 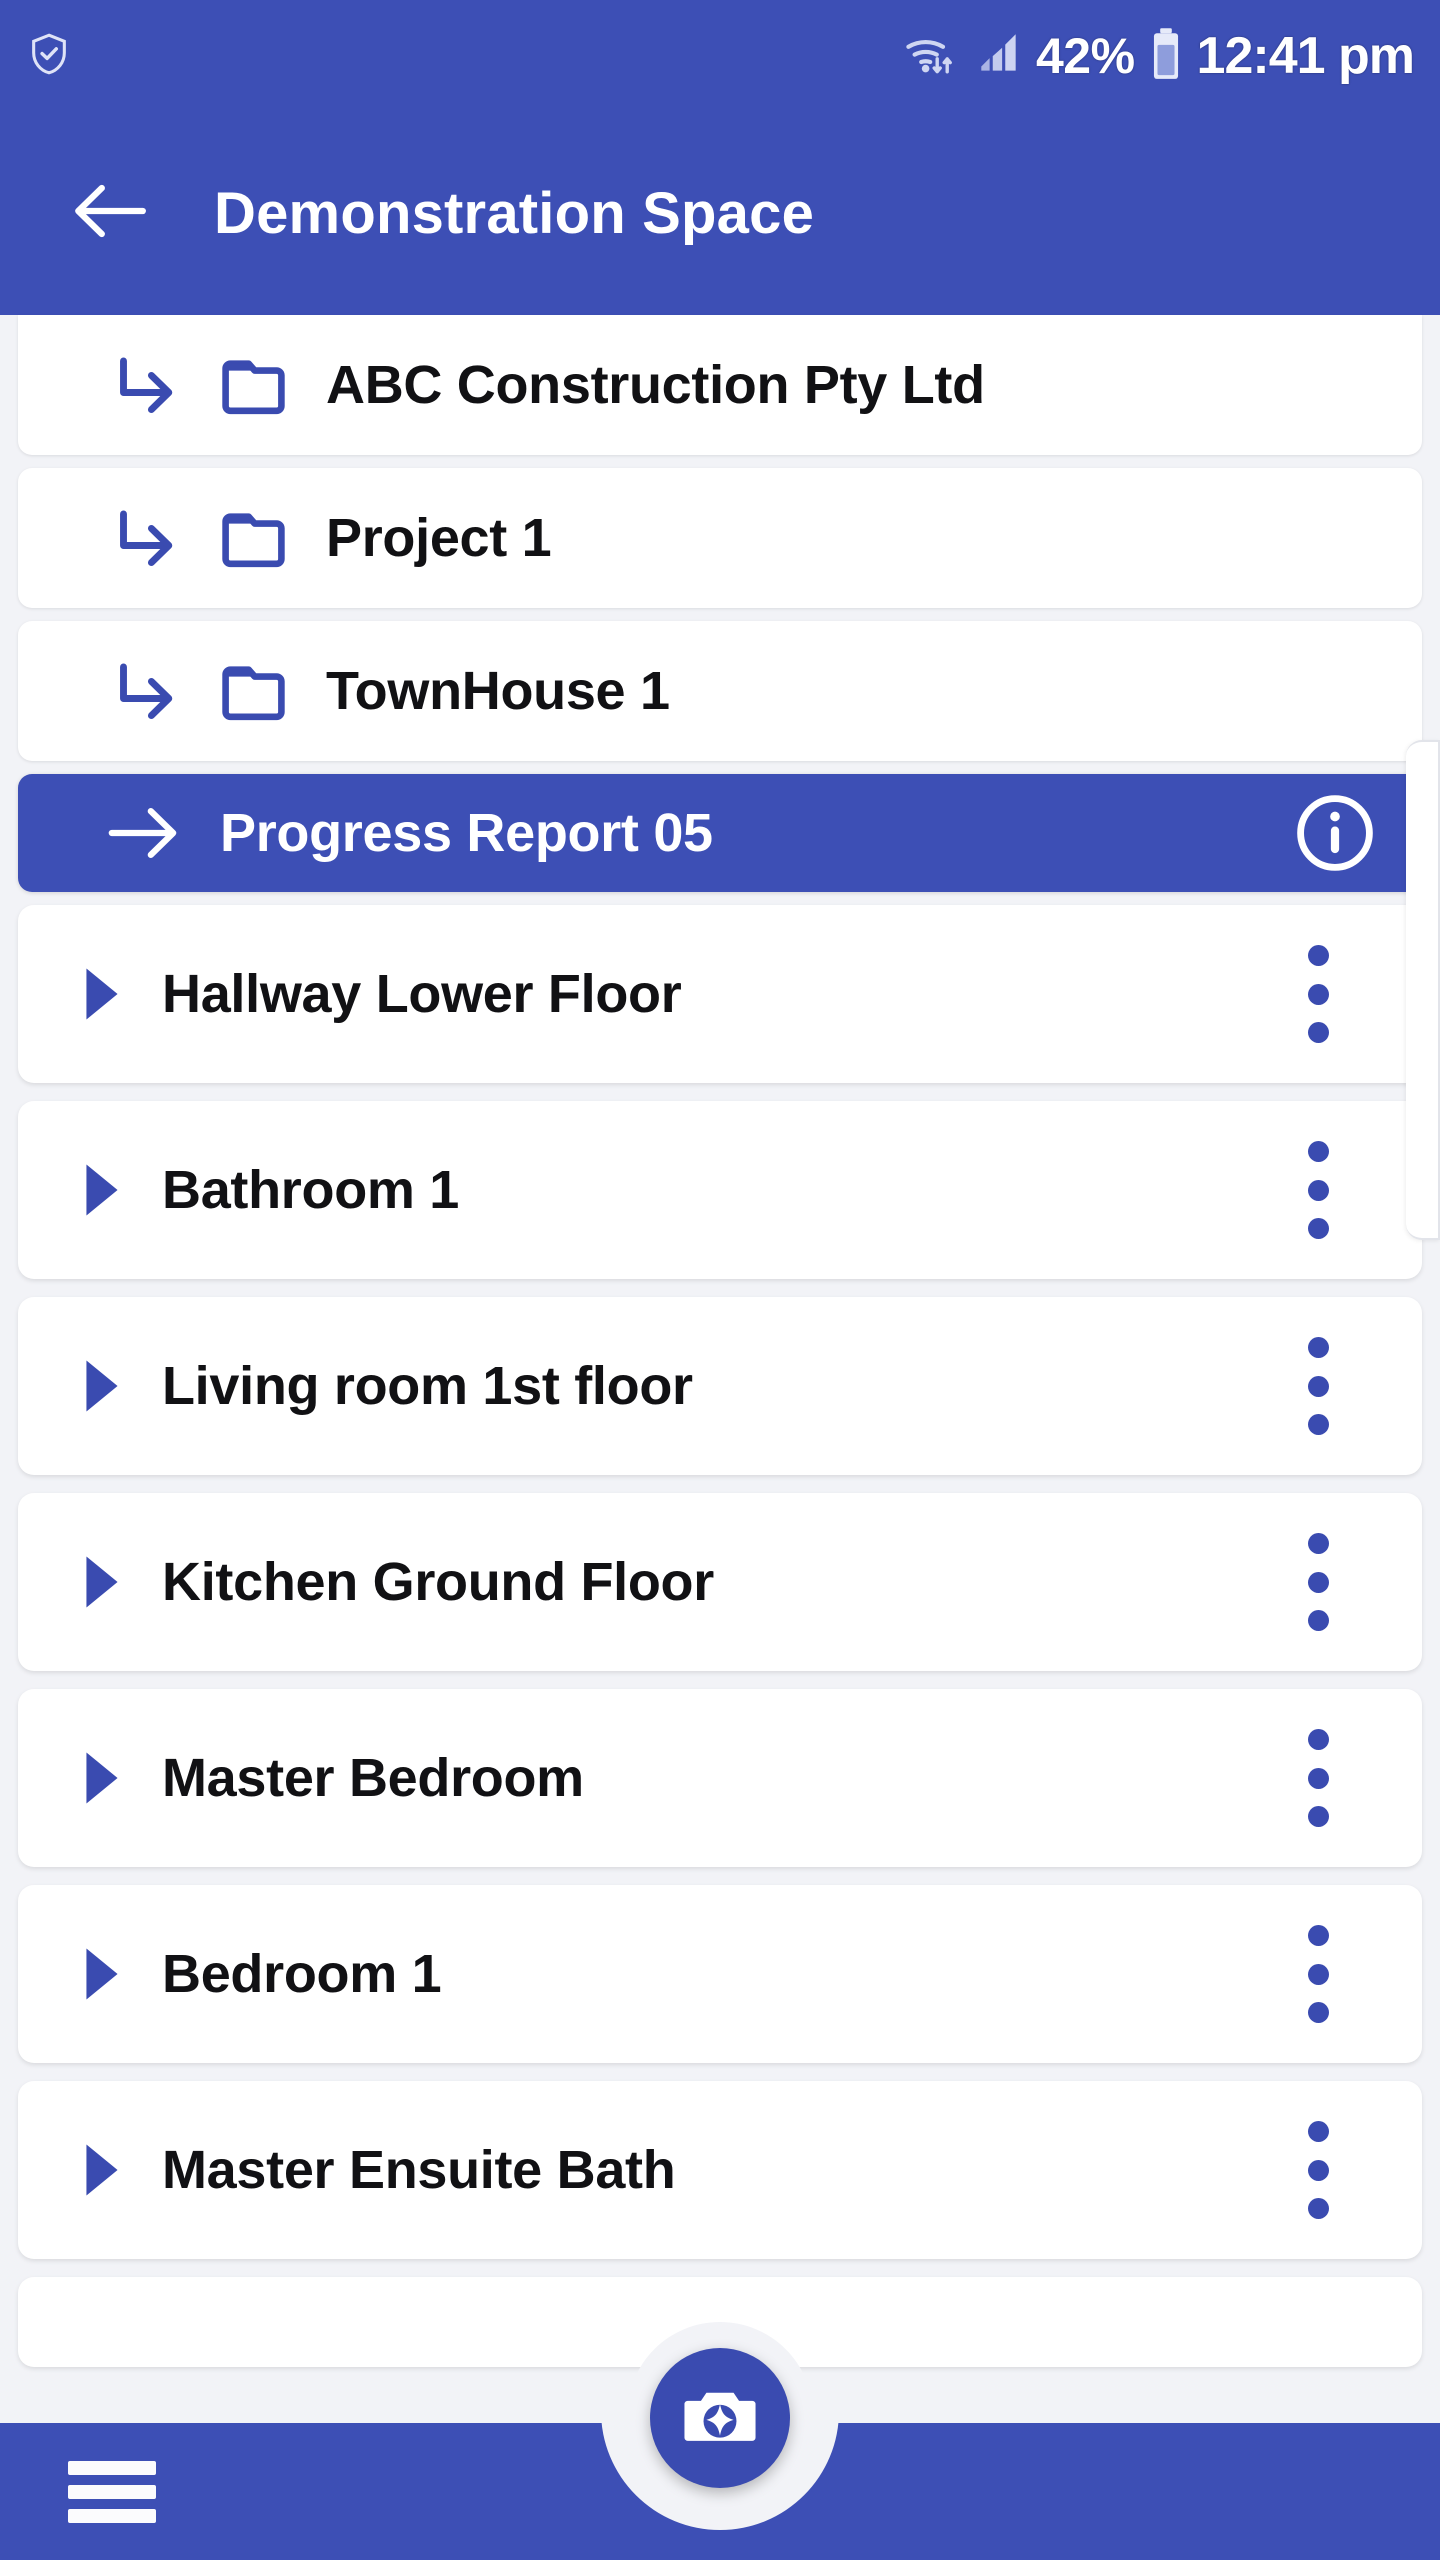 I want to click on back-arrow-icon, so click(x=110, y=213).